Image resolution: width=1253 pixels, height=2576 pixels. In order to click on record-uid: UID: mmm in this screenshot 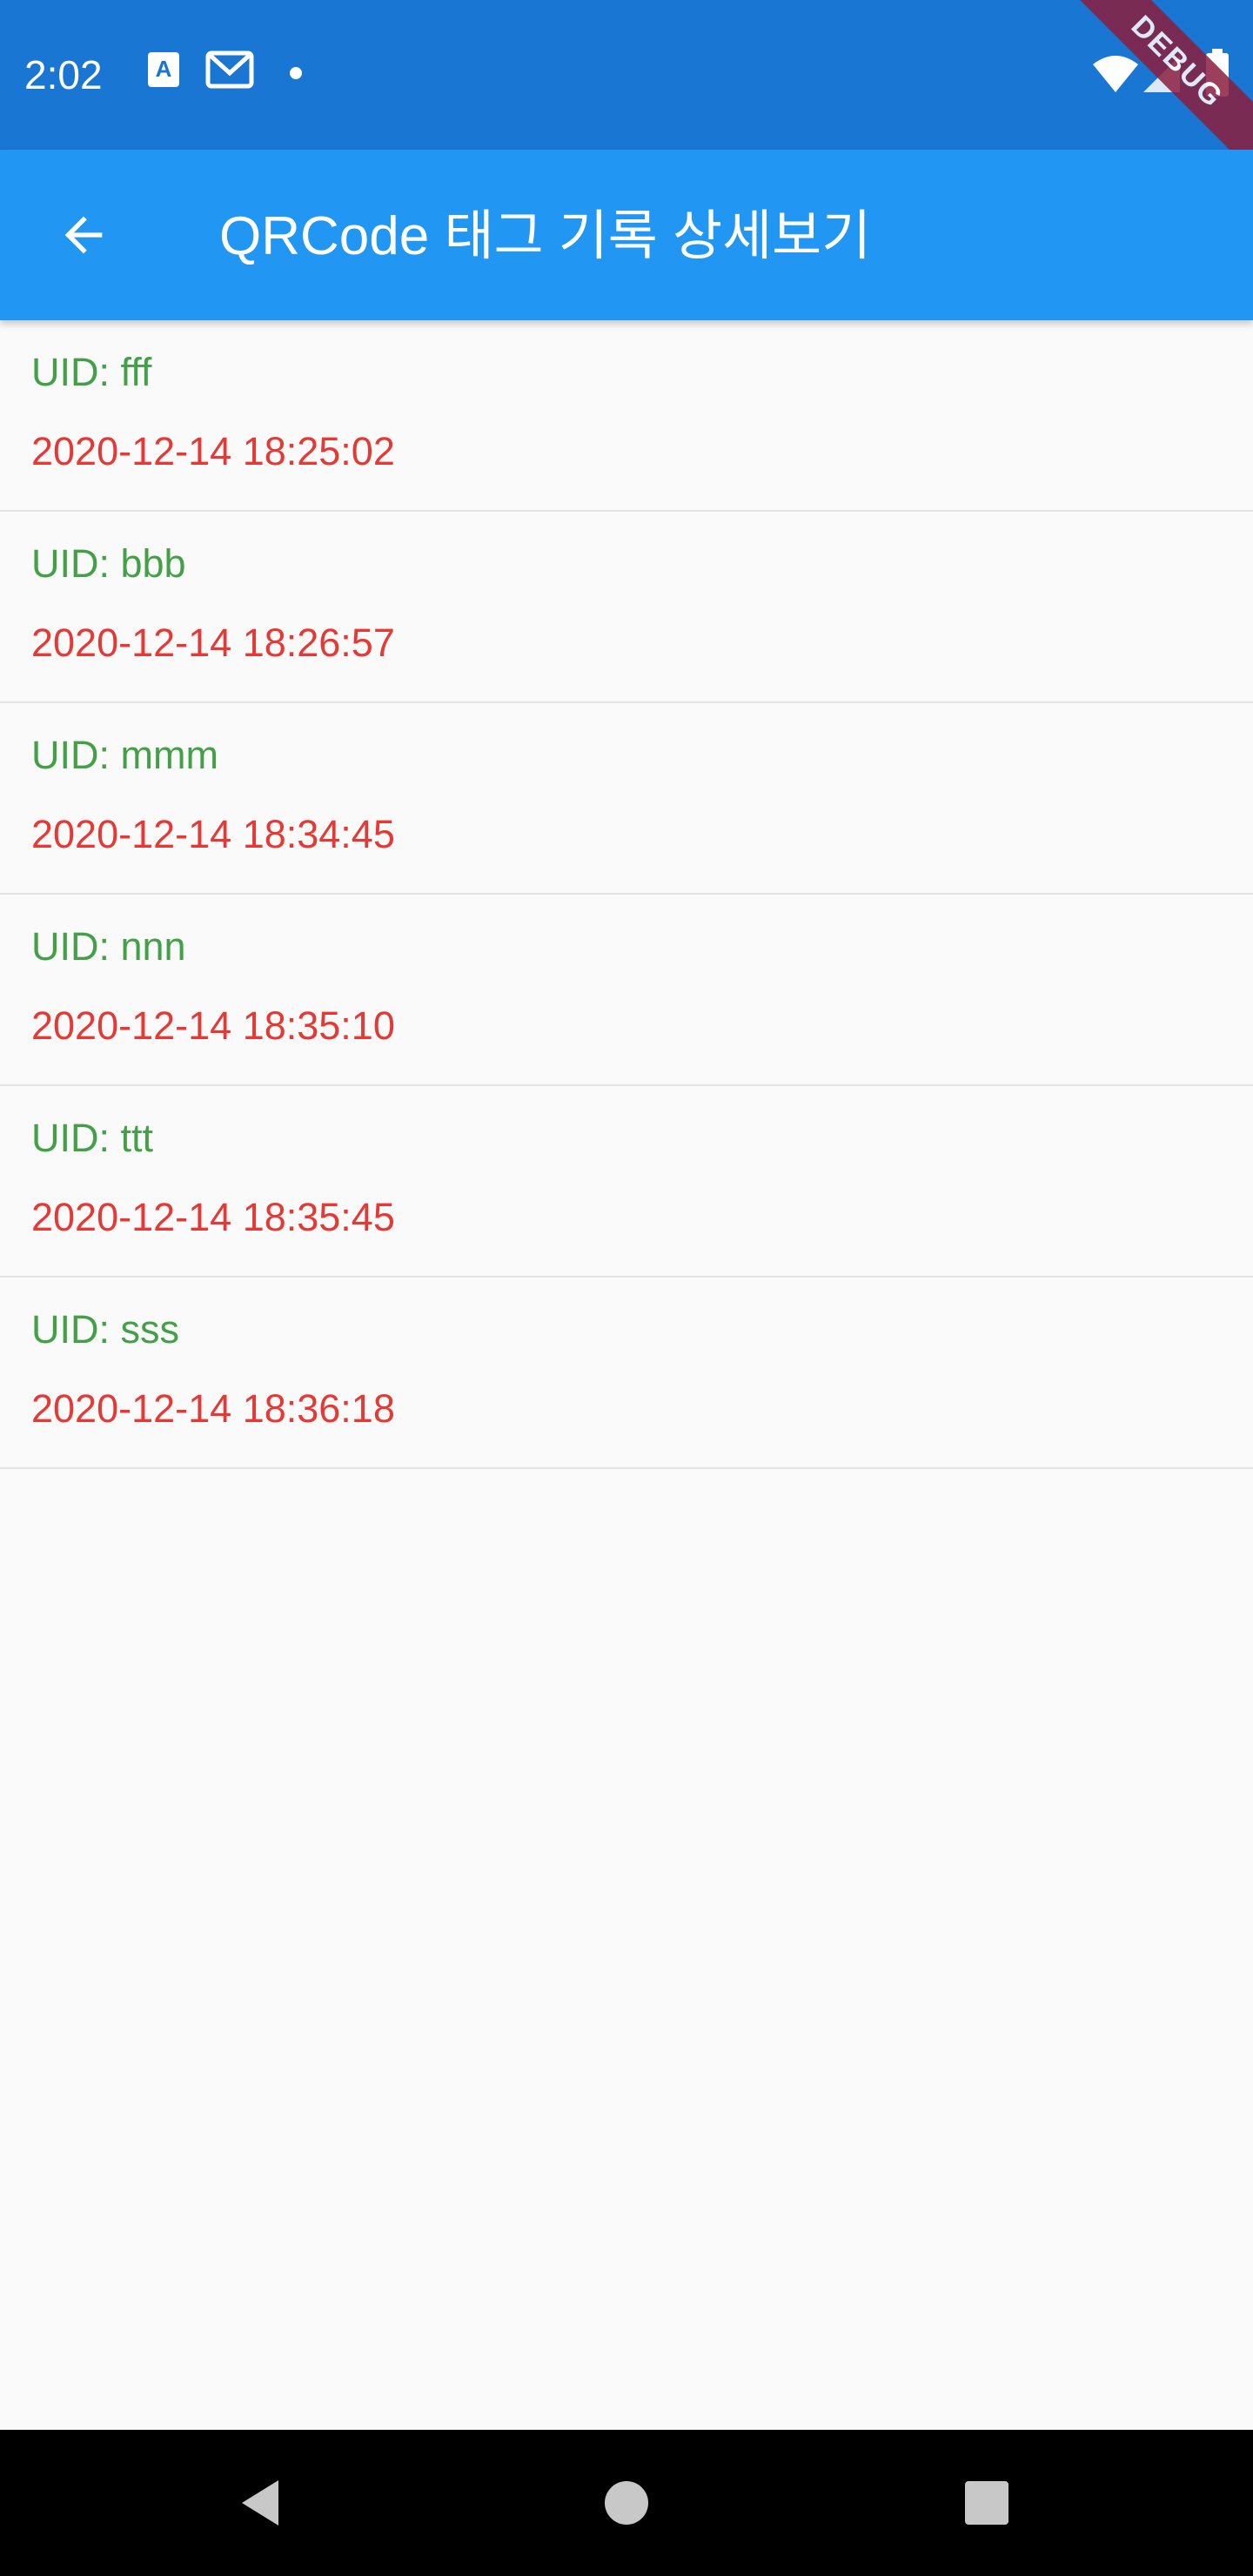, I will do `click(124, 755)`.